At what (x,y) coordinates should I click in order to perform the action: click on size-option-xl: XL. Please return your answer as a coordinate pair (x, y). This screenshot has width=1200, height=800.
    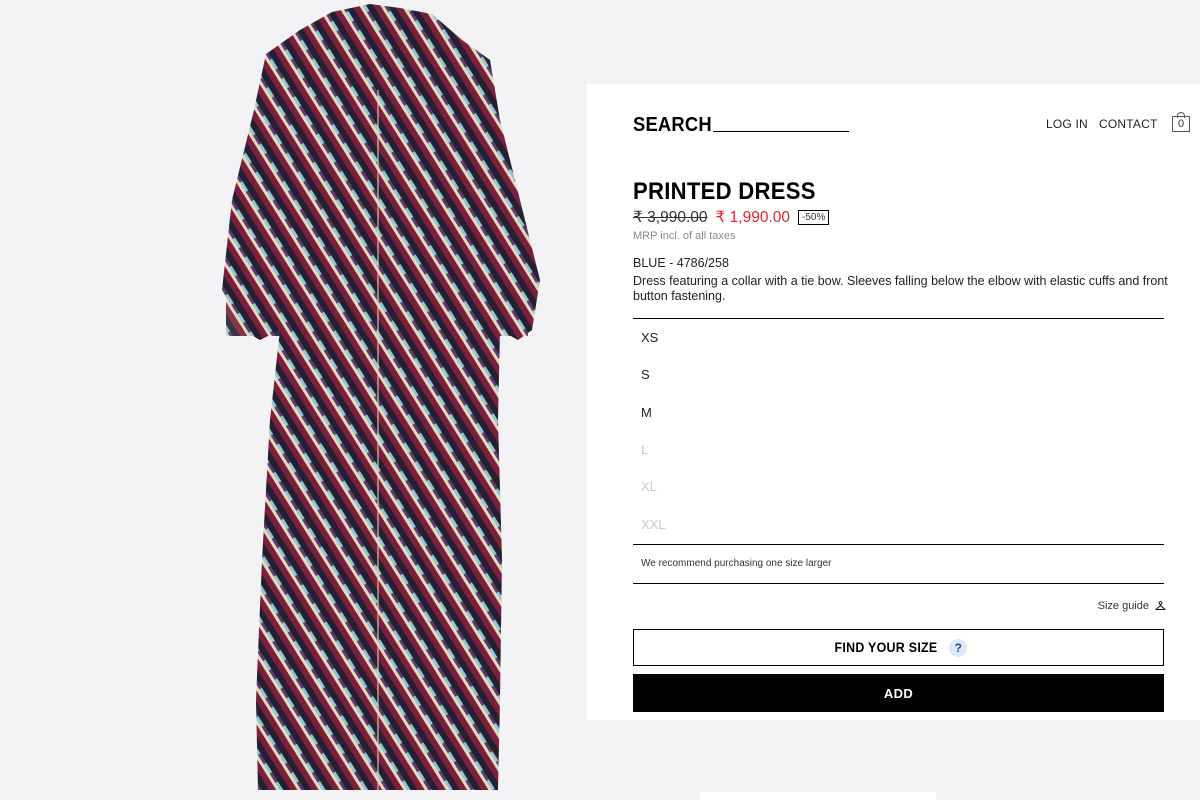
    Looking at the image, I should click on (649, 486).